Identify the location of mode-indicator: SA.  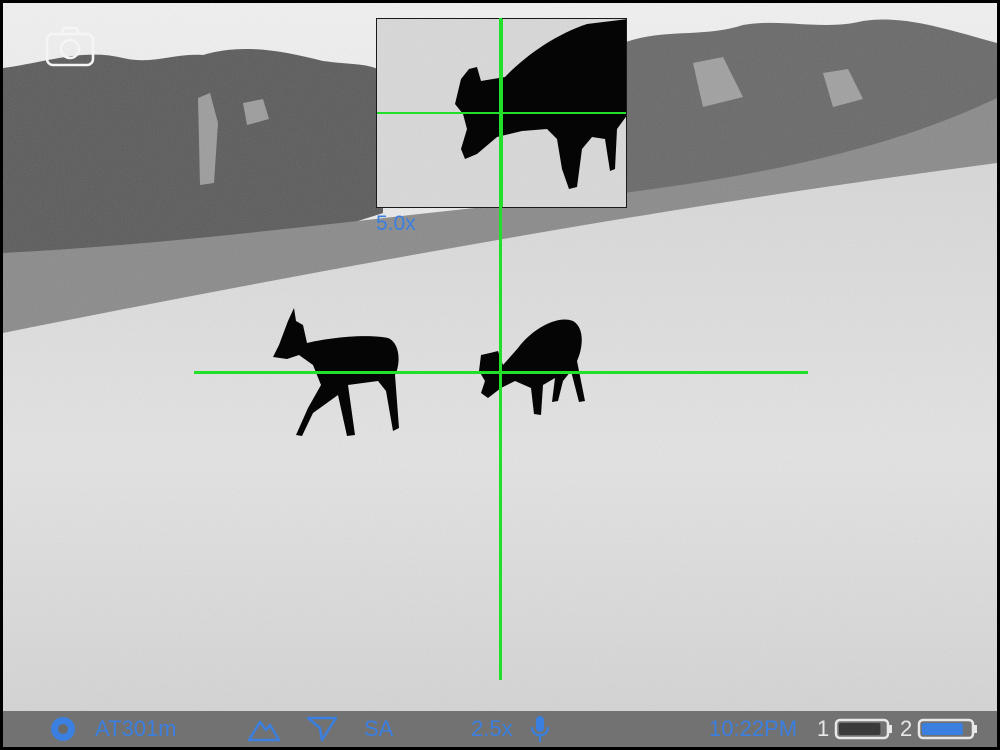
(379, 728).